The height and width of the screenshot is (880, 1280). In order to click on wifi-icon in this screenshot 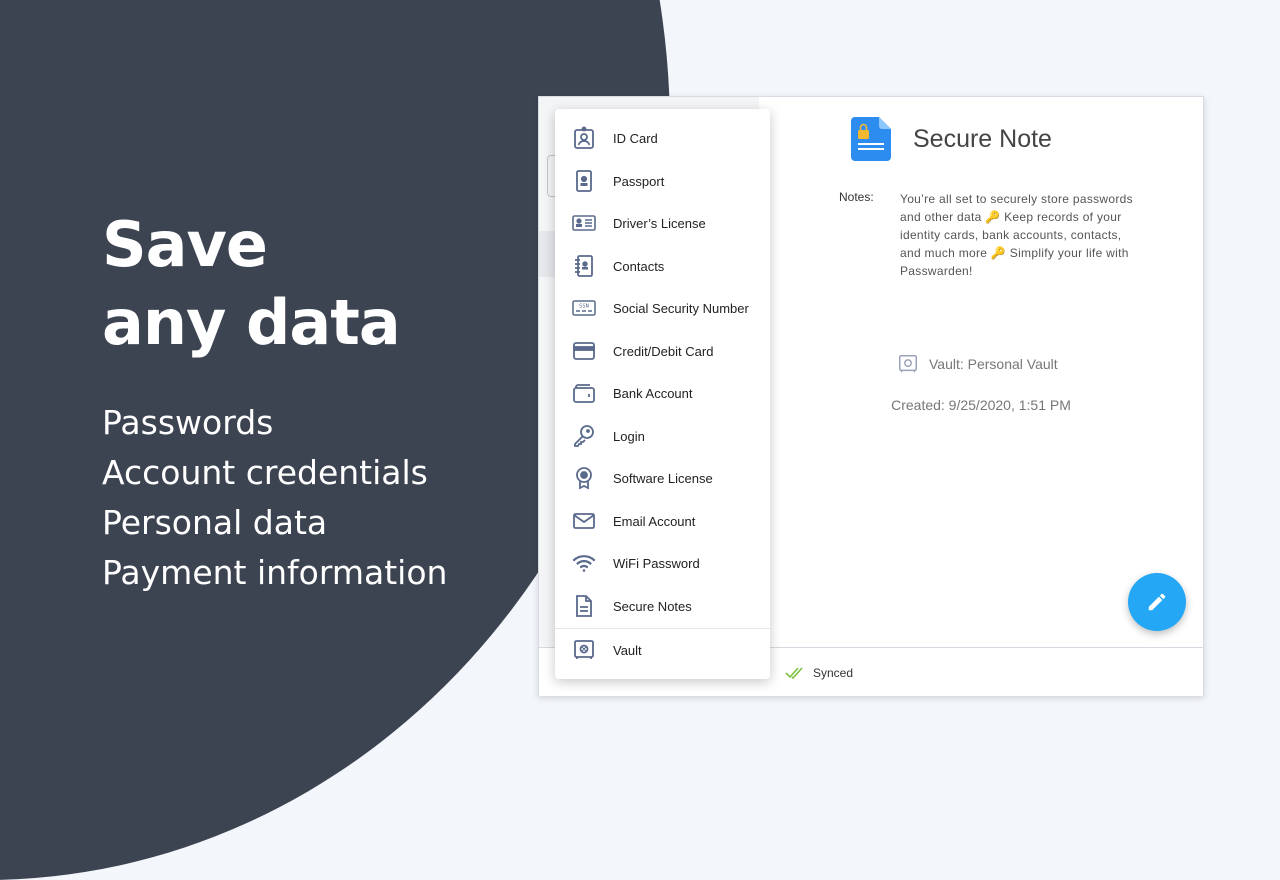, I will do `click(584, 563)`.